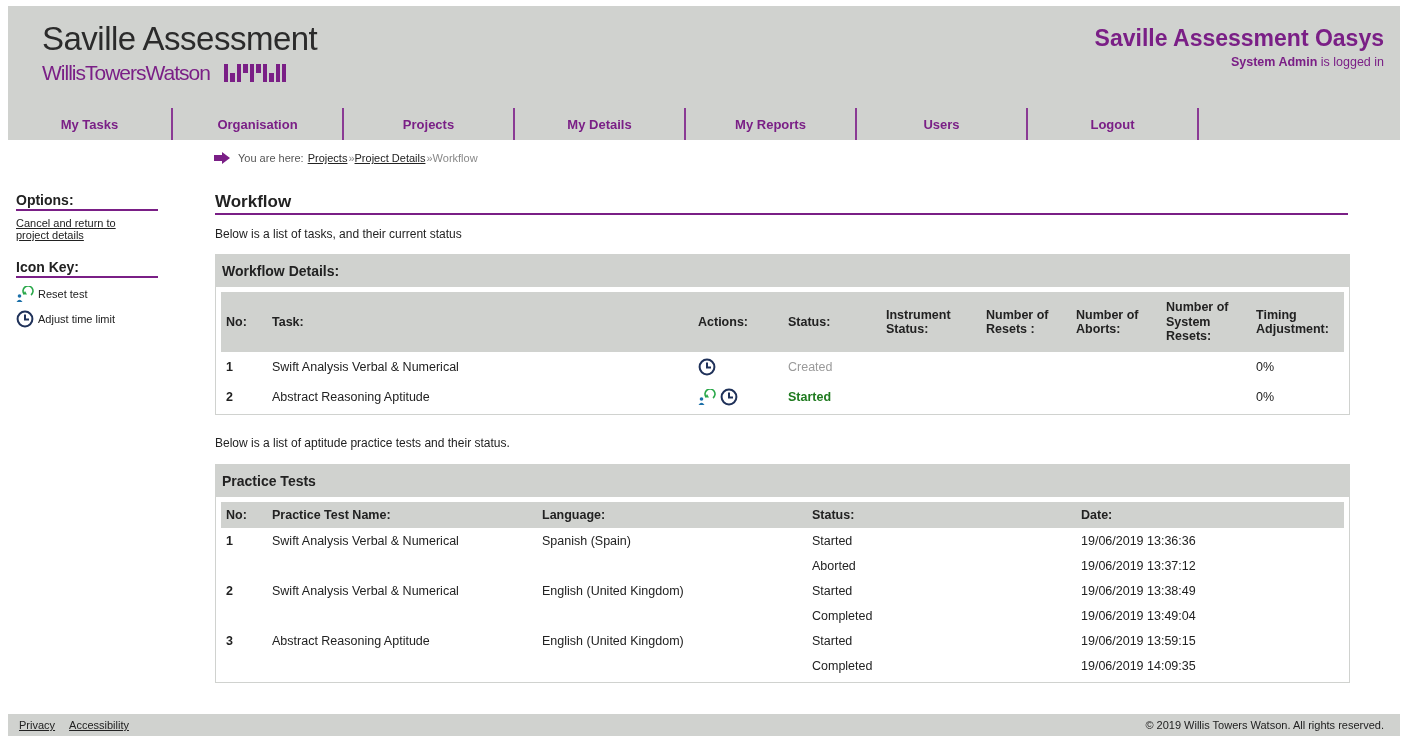  I want to click on breadcrumb-label: You are here:, so click(271, 158).